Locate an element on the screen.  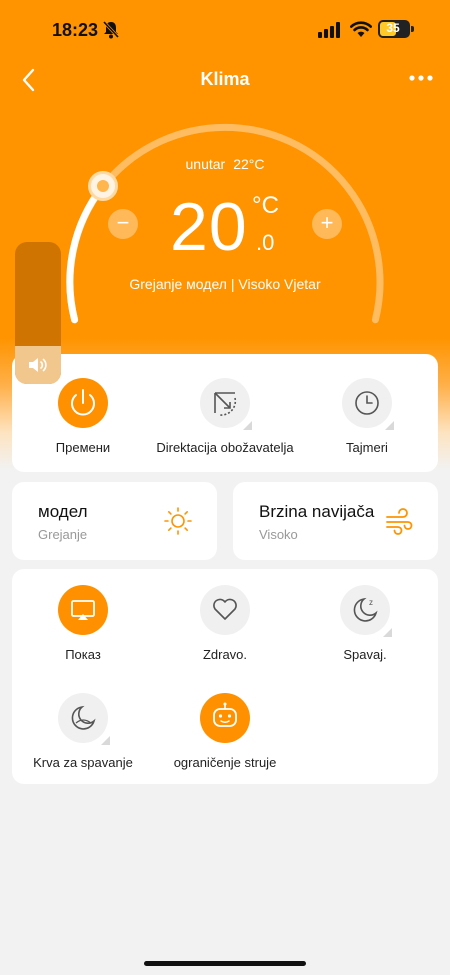
fan-speed-title: Brzina navijača is located at coordinates (317, 511).